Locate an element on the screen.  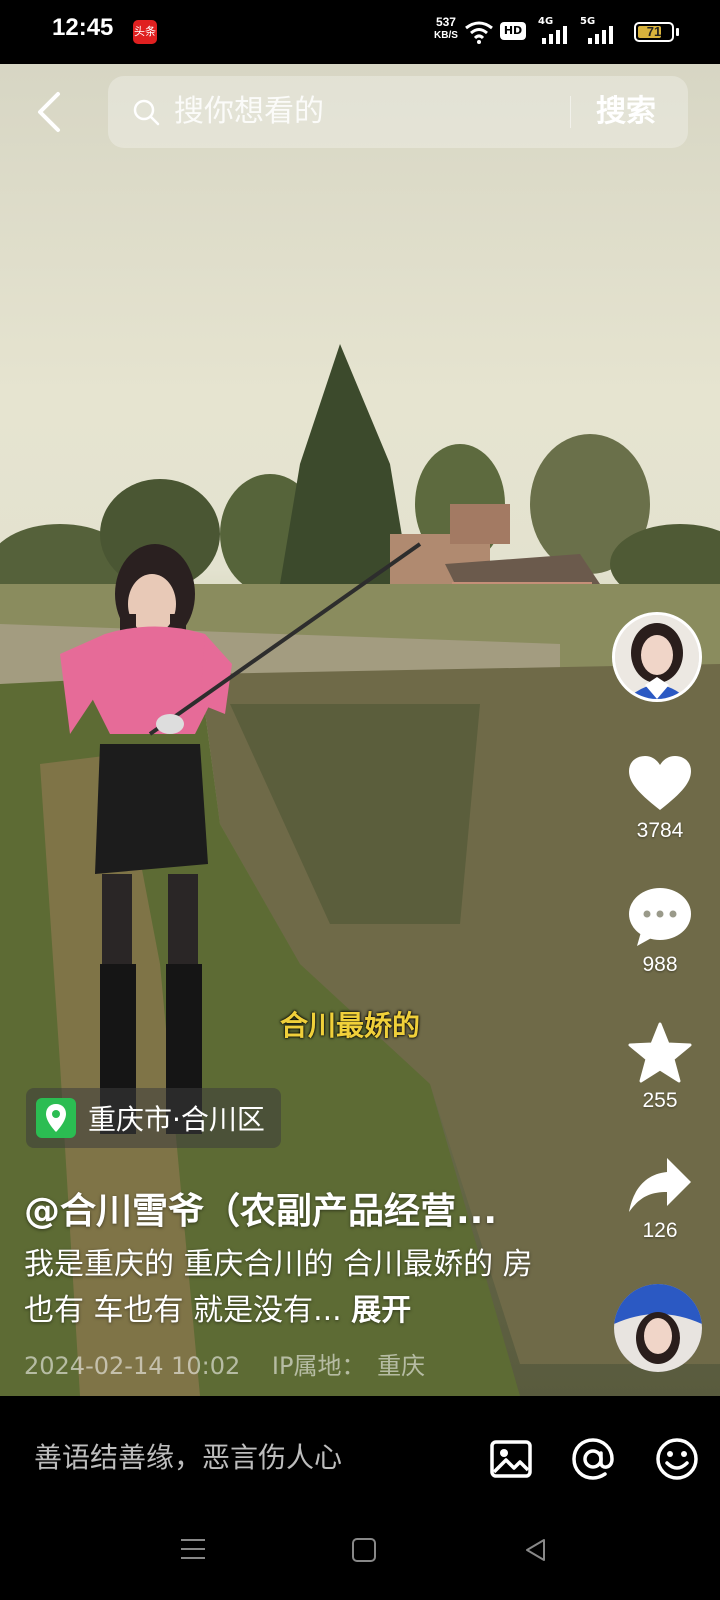
share-icon is located at coordinates (660, 1185).